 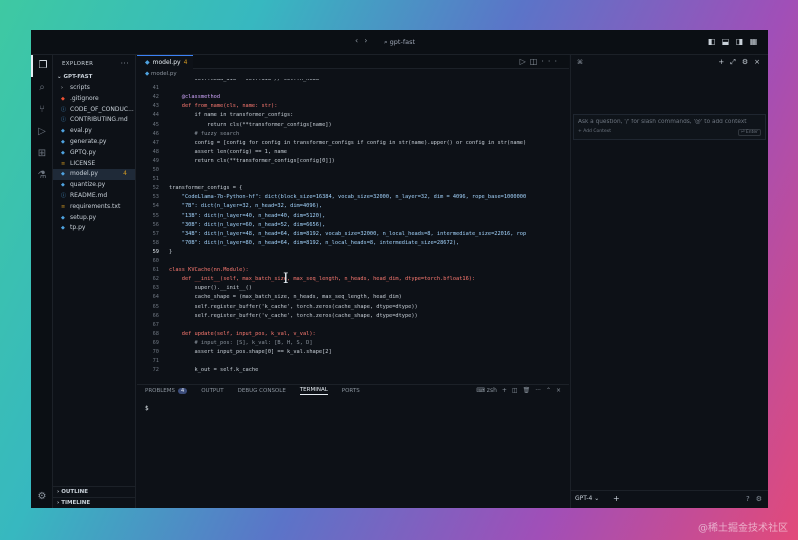 I want to click on toggle-sidebar-icon: ◧, so click(x=711, y=41).